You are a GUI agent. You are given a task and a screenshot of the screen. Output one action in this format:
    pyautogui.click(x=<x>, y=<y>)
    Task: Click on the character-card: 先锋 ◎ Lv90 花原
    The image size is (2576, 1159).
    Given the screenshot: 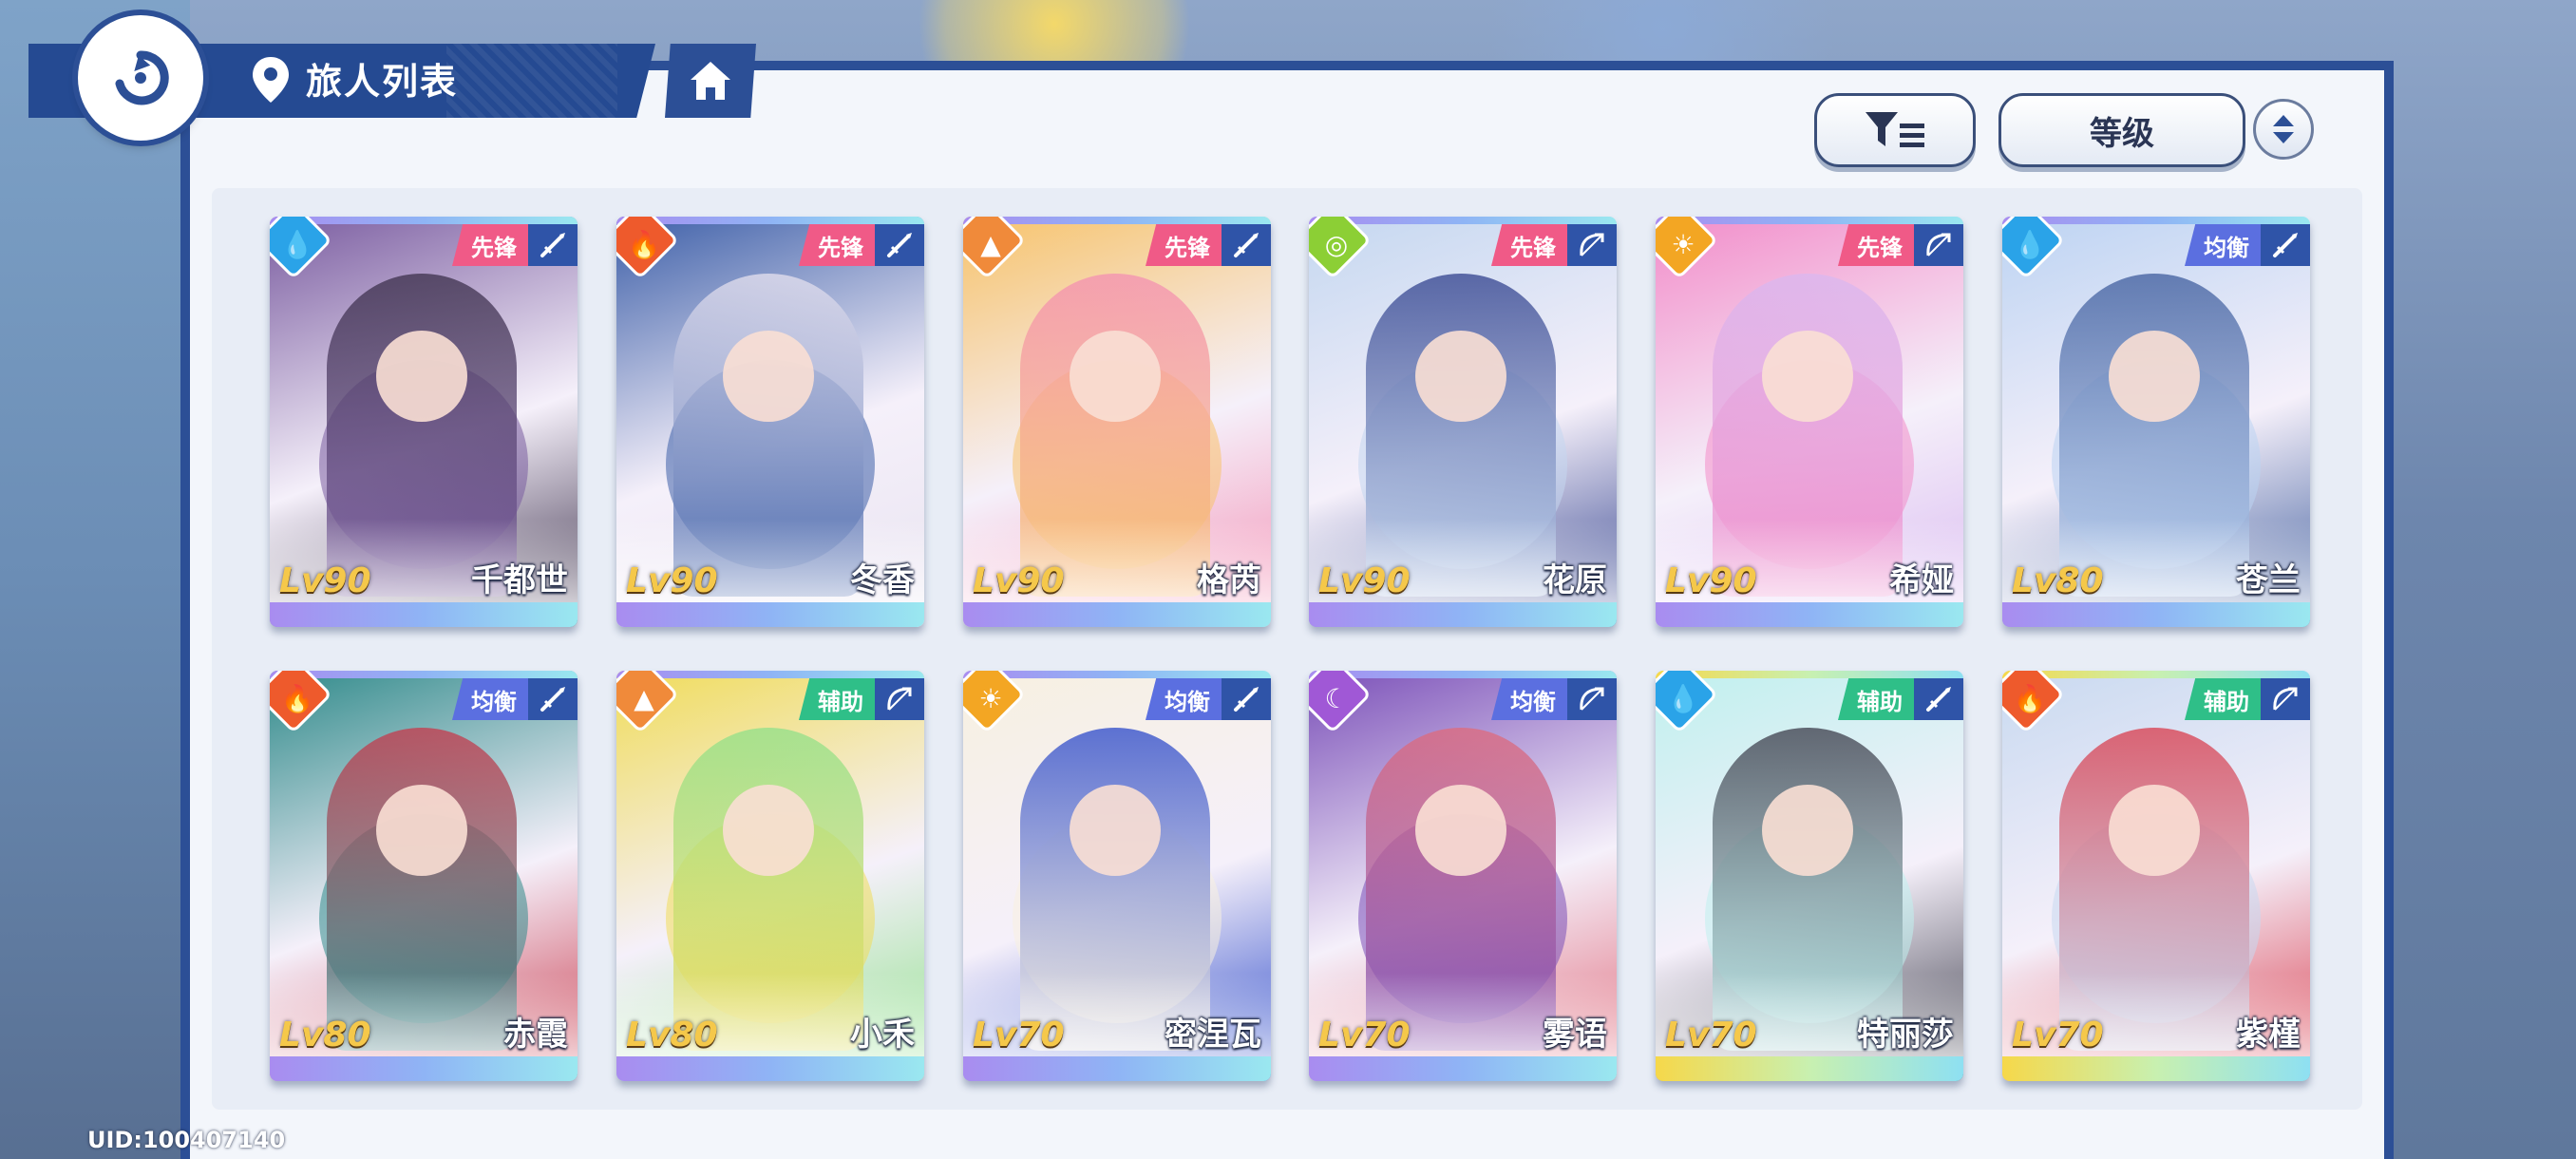 What is the action you would take?
    pyautogui.click(x=1463, y=422)
    